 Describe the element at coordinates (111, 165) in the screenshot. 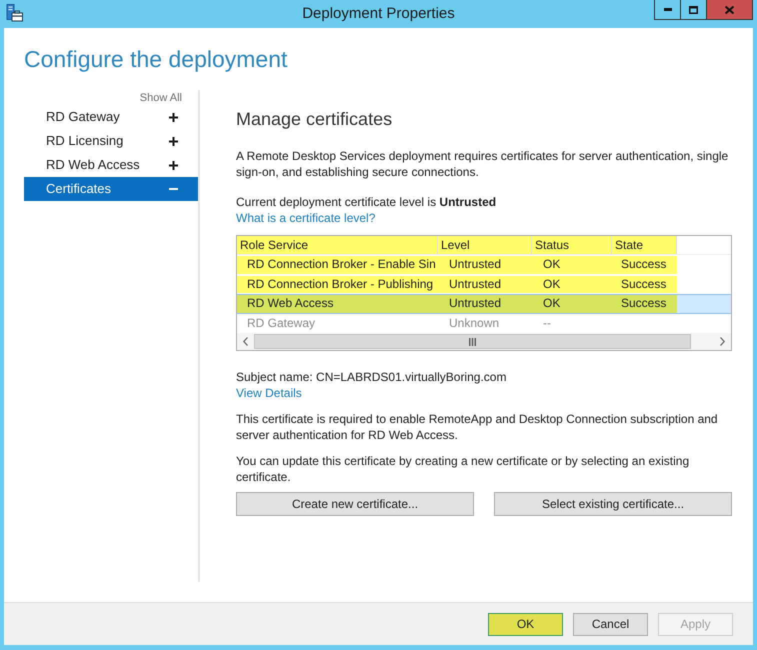

I see `sidebar-item: RD Web Access` at that location.